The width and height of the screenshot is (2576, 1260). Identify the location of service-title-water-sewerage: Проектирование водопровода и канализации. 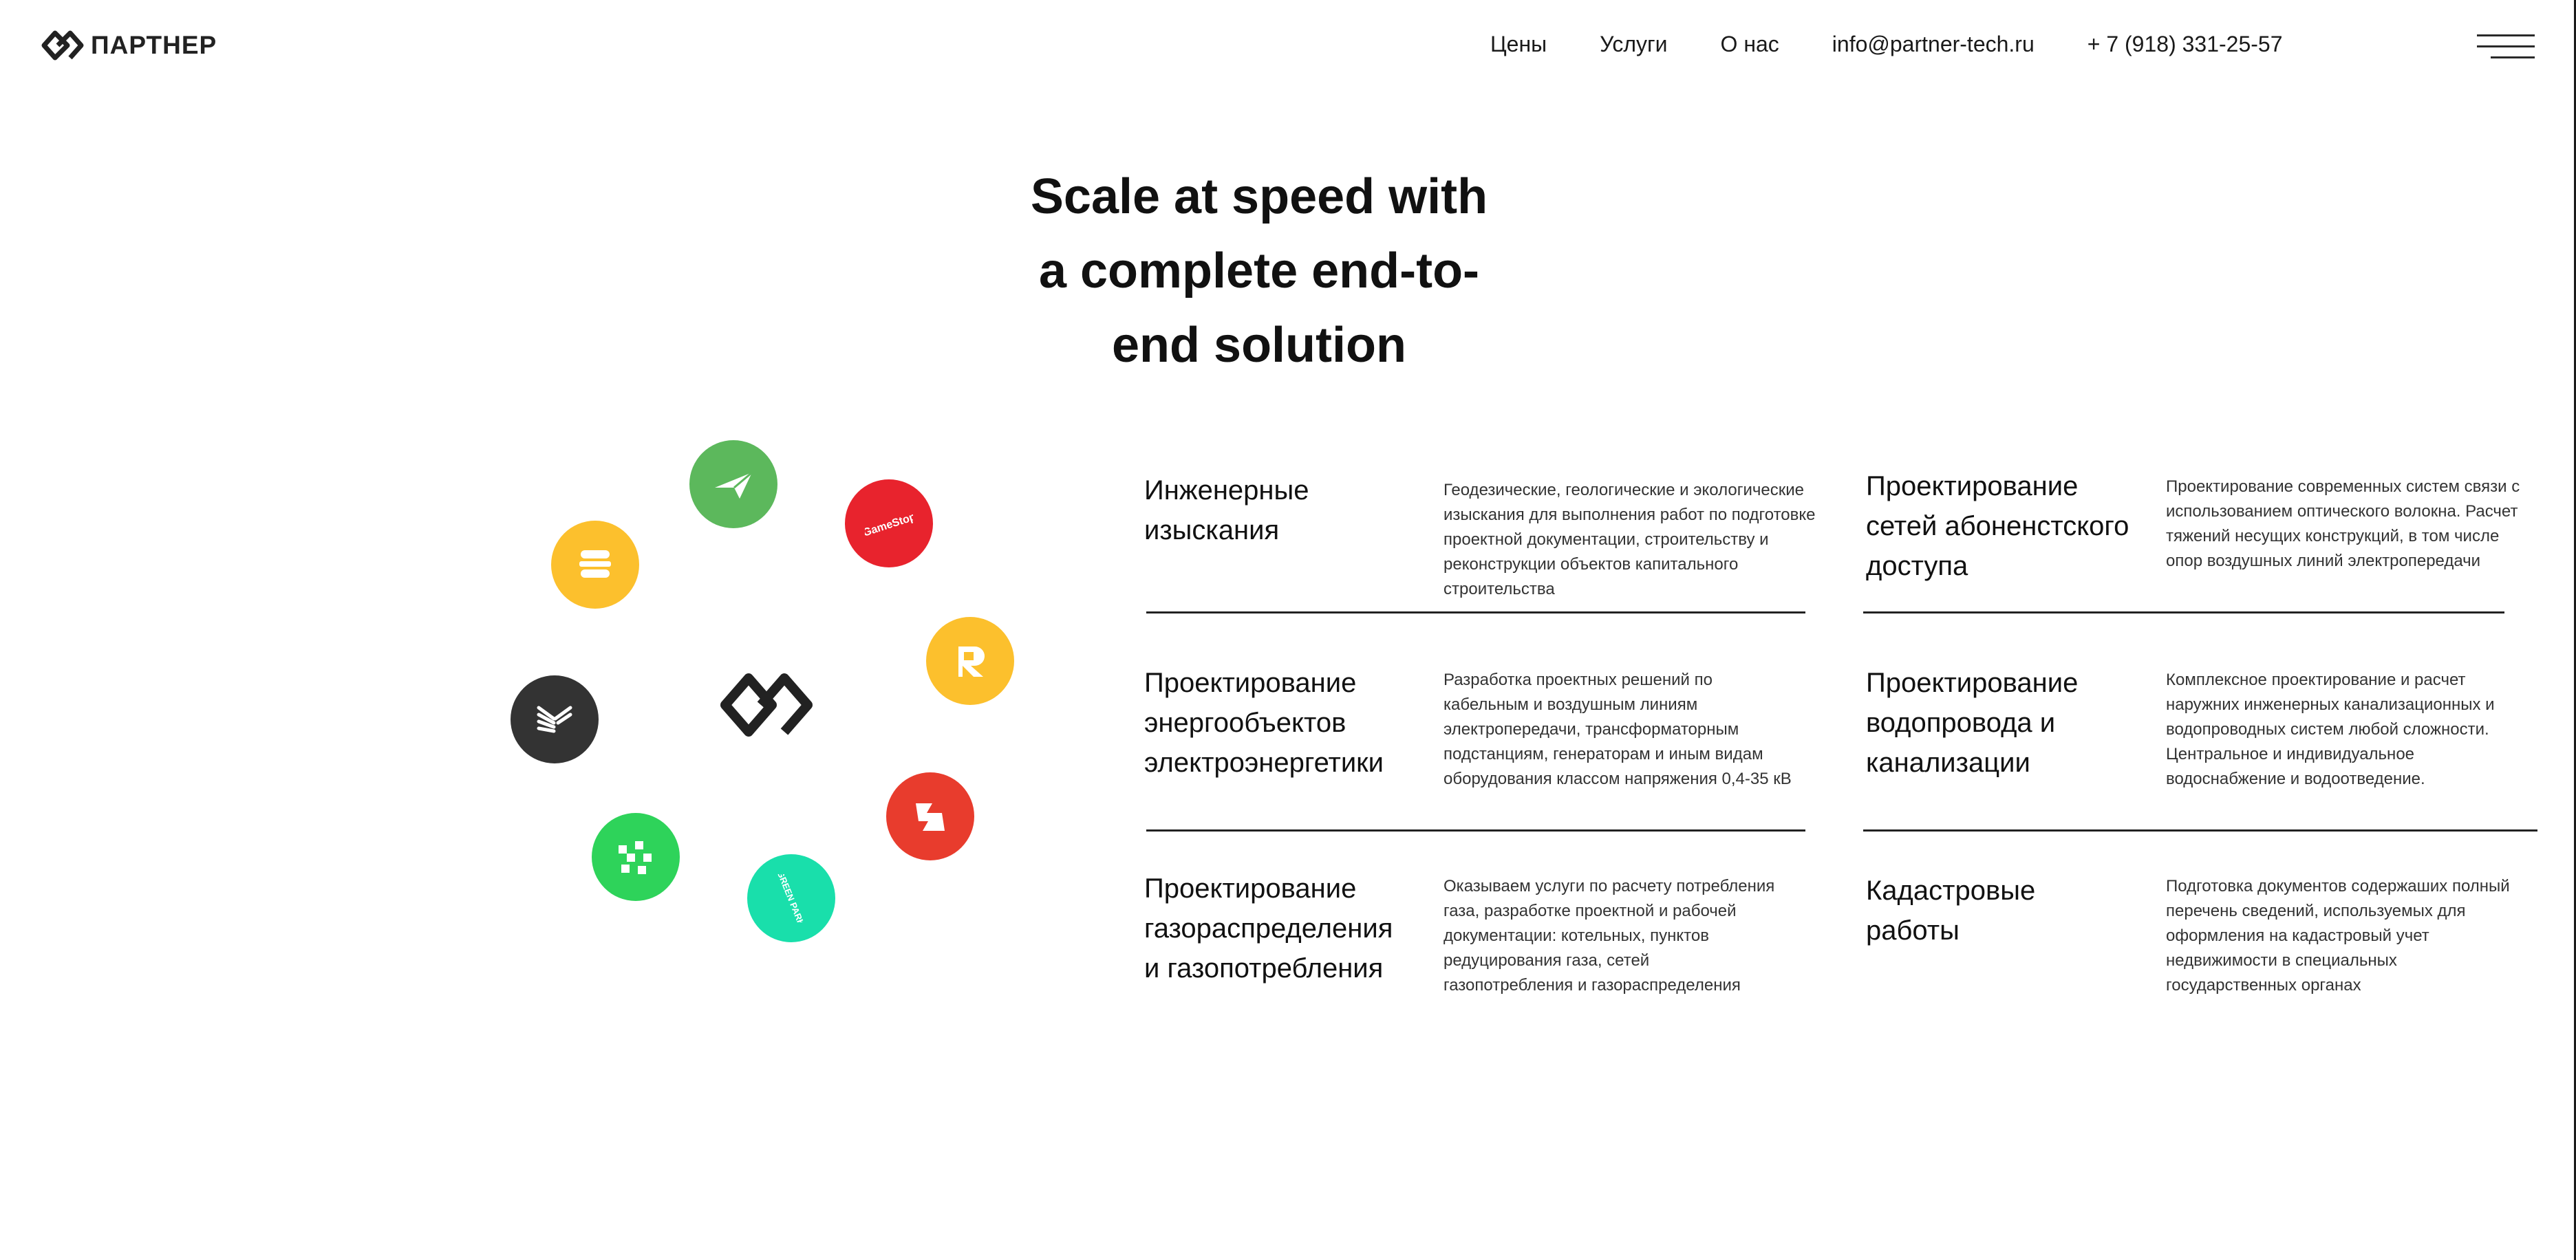
(1972, 723).